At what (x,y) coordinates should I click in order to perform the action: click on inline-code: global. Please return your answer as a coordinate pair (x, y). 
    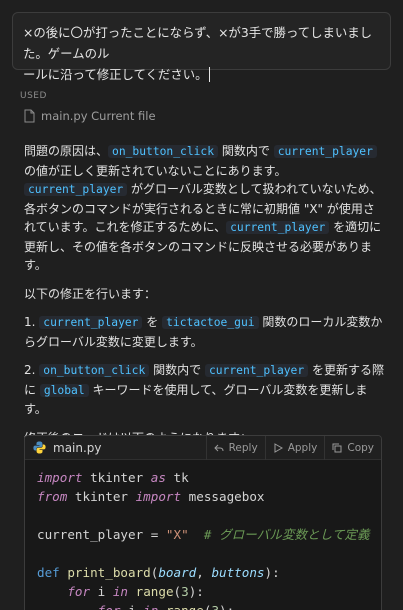
    Looking at the image, I should click on (64, 390).